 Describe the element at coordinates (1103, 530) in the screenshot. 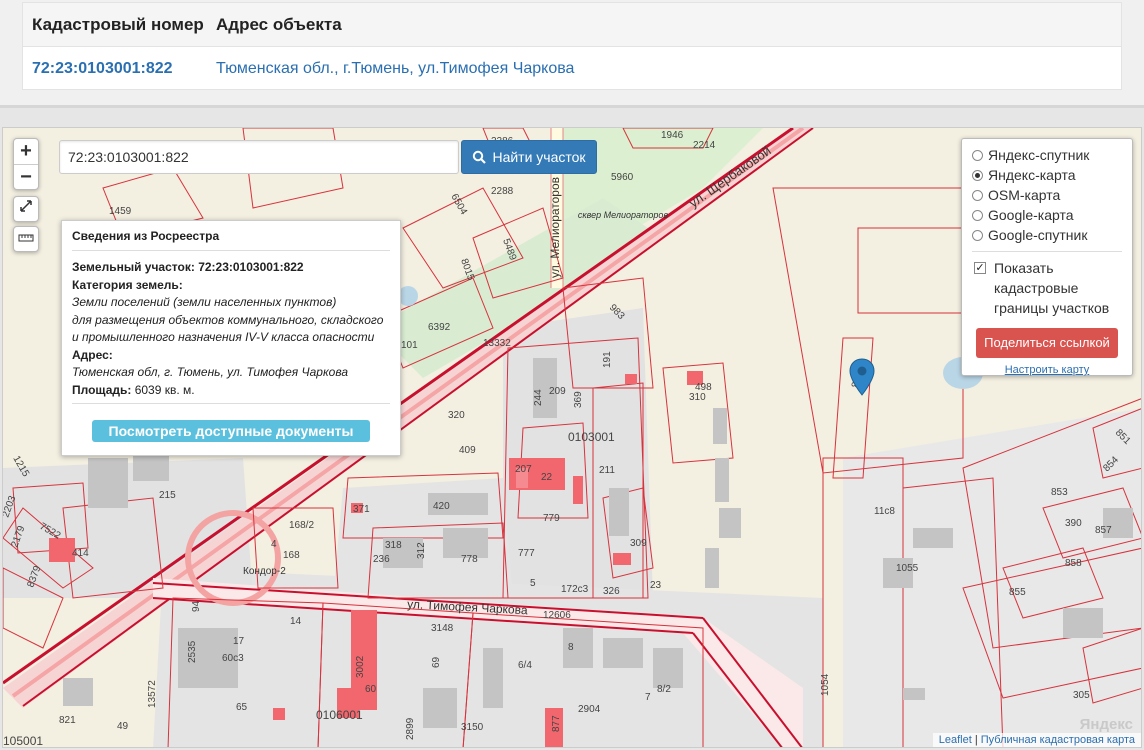

I see `map-label: 857` at that location.